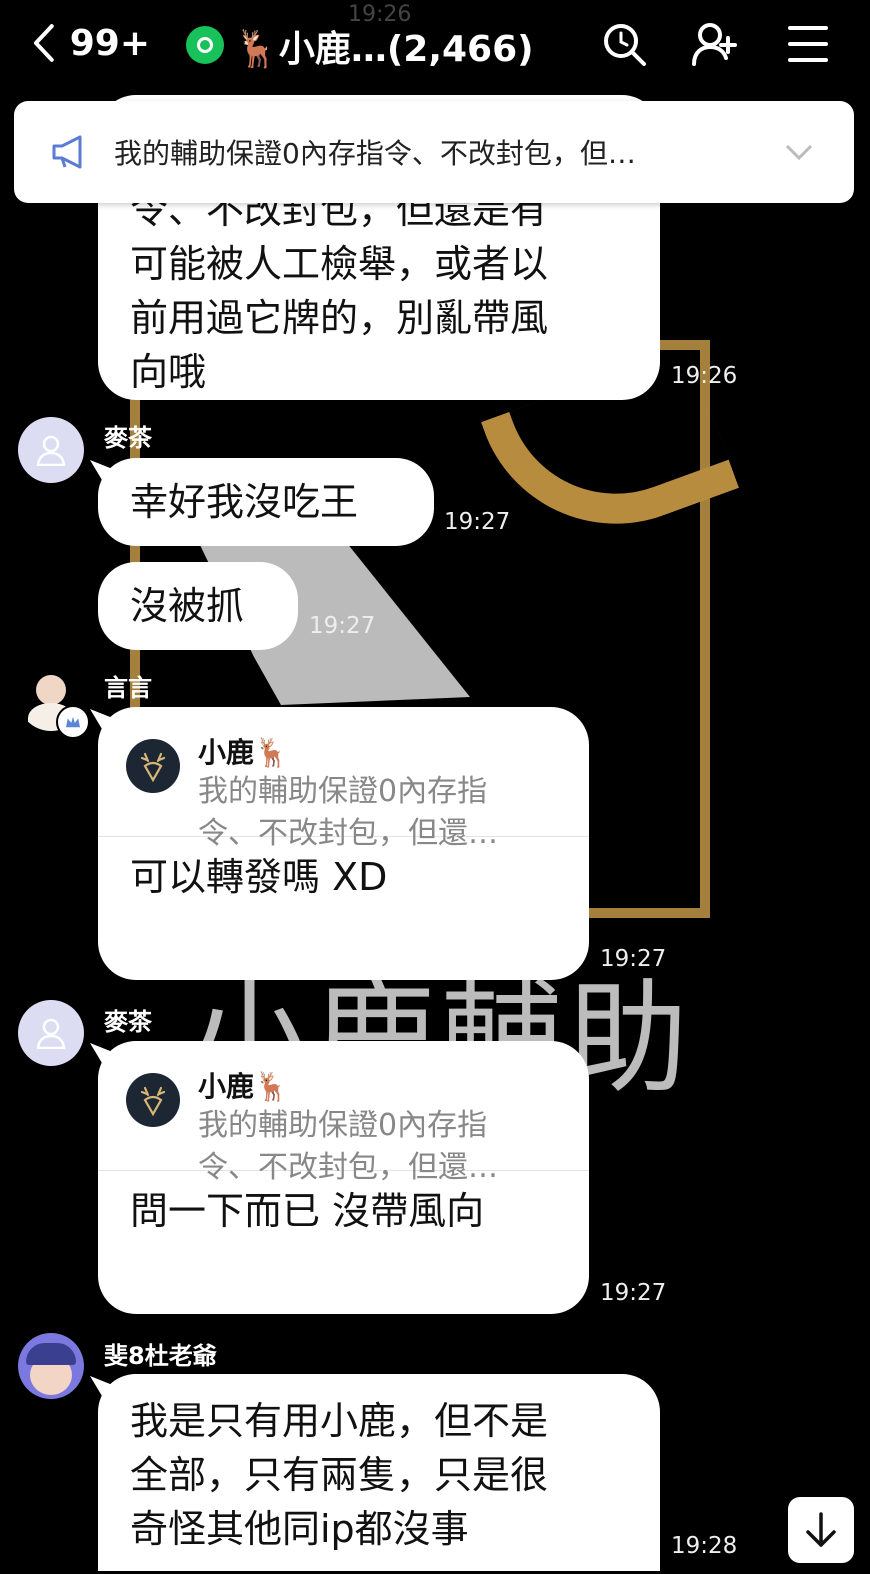  What do you see at coordinates (73, 722) in the screenshot?
I see `crown-icon` at bounding box center [73, 722].